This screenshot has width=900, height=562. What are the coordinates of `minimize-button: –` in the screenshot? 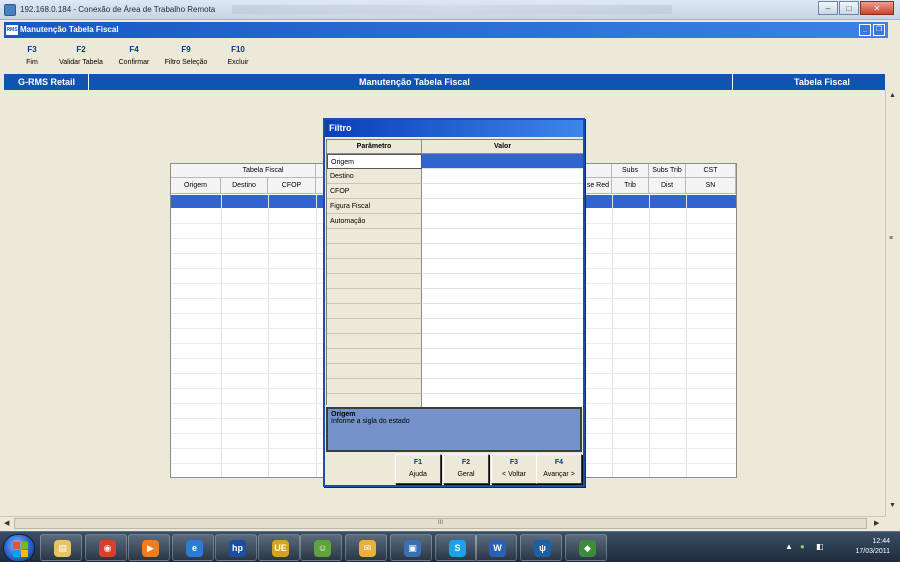 It's located at (828, 8).